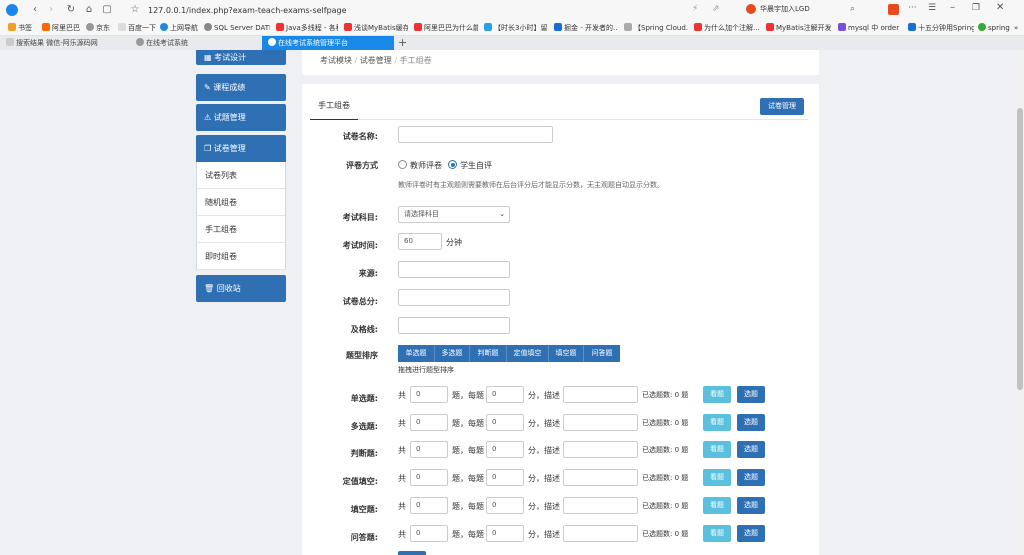 The width and height of the screenshot is (1024, 555). Describe the element at coordinates (241, 117) in the screenshot. I see `sidebar-item-question-manage: ⚠ 试题管理` at that location.